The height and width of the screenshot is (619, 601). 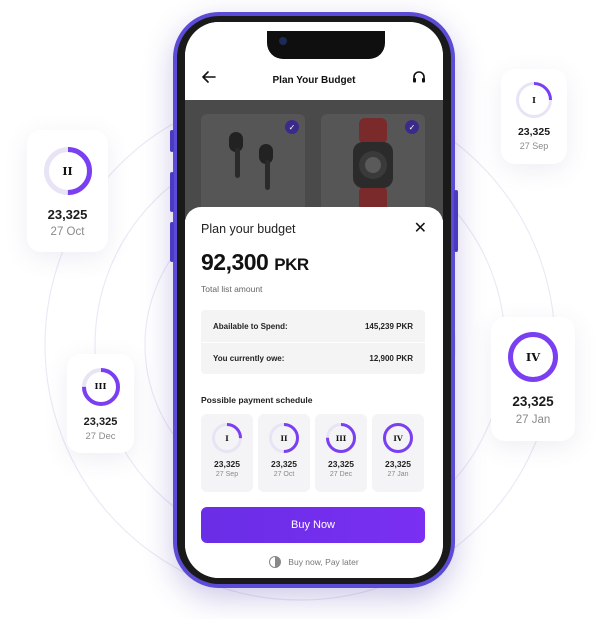 What do you see at coordinates (388, 326) in the screenshot?
I see `available-value: 145,239 PKR` at bounding box center [388, 326].